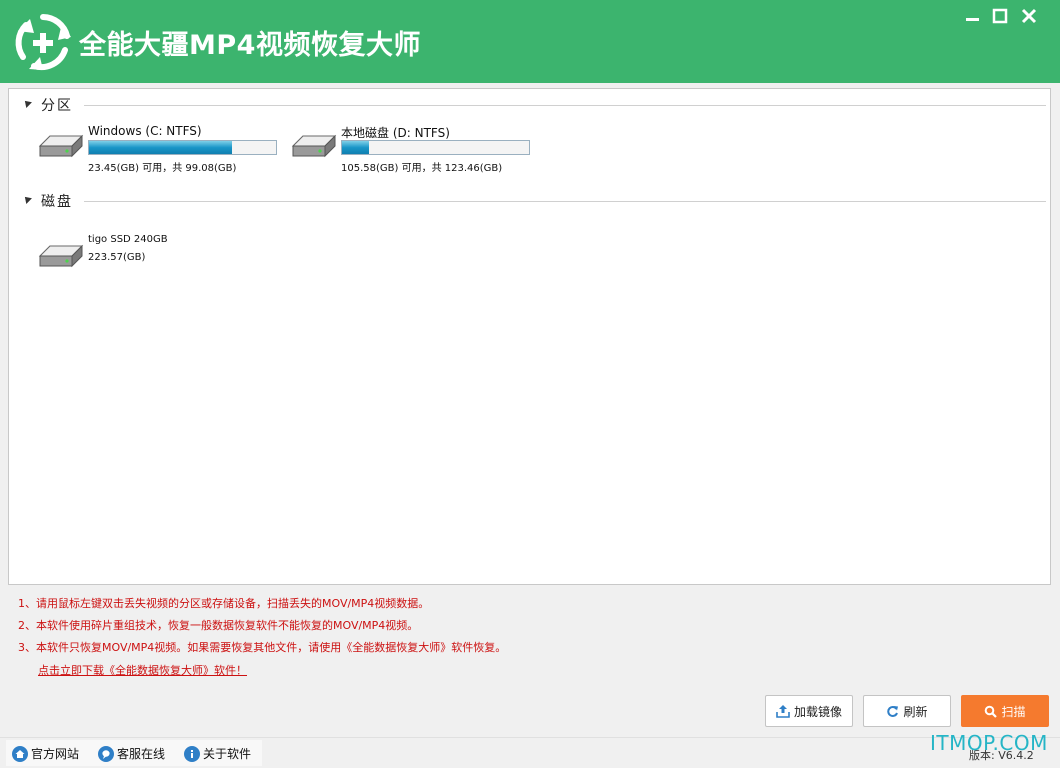 The width and height of the screenshot is (1060, 768). Describe the element at coordinates (989, 743) in the screenshot. I see `watermark: ITMOP.COM` at that location.